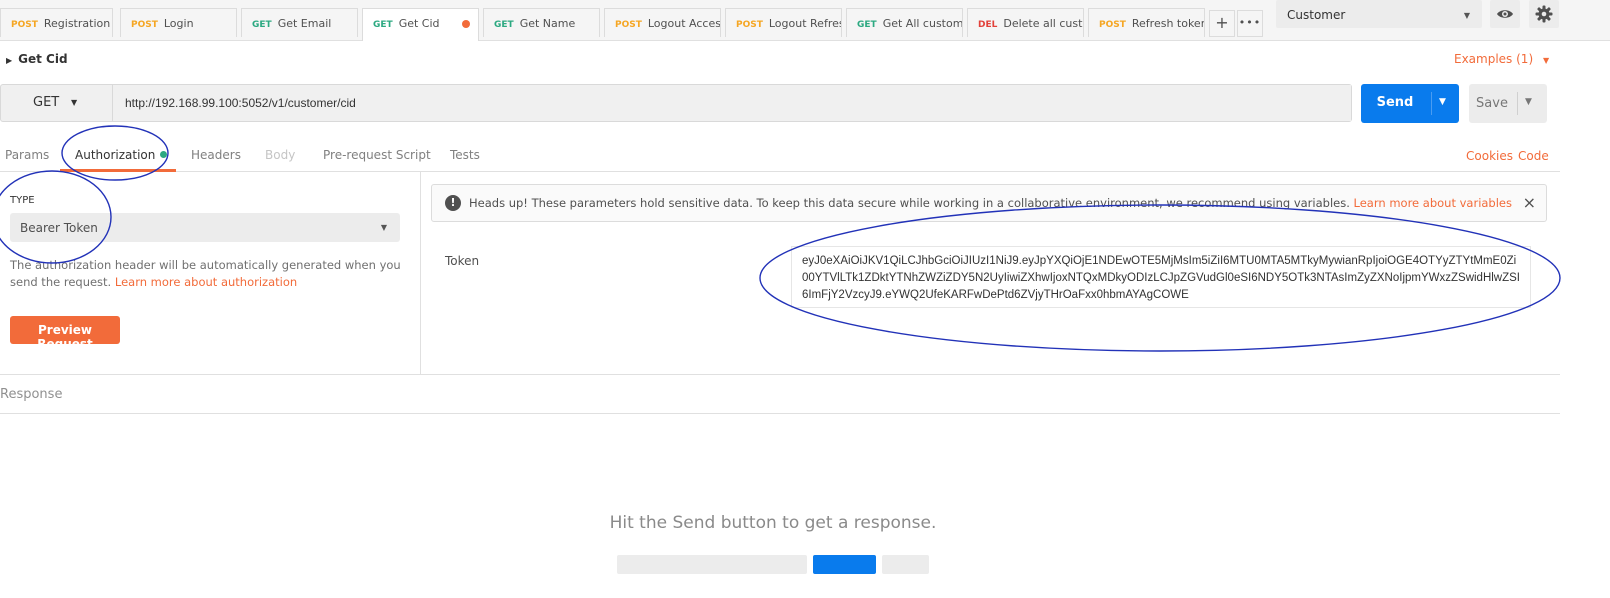 The width and height of the screenshot is (1610, 598). Describe the element at coordinates (216, 155) in the screenshot. I see `tab-headers: Headers` at that location.